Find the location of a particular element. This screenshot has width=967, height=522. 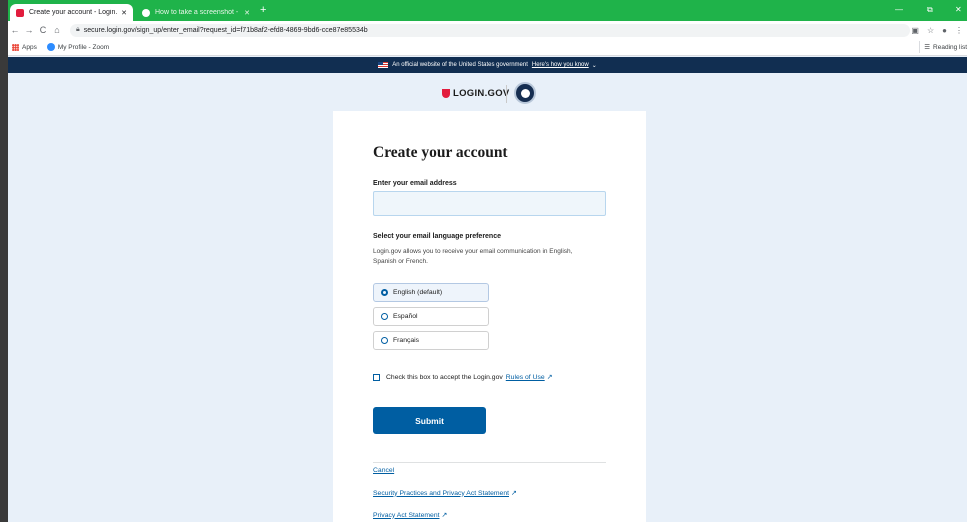

window-close-button: ✕ is located at coordinates (958, 9).